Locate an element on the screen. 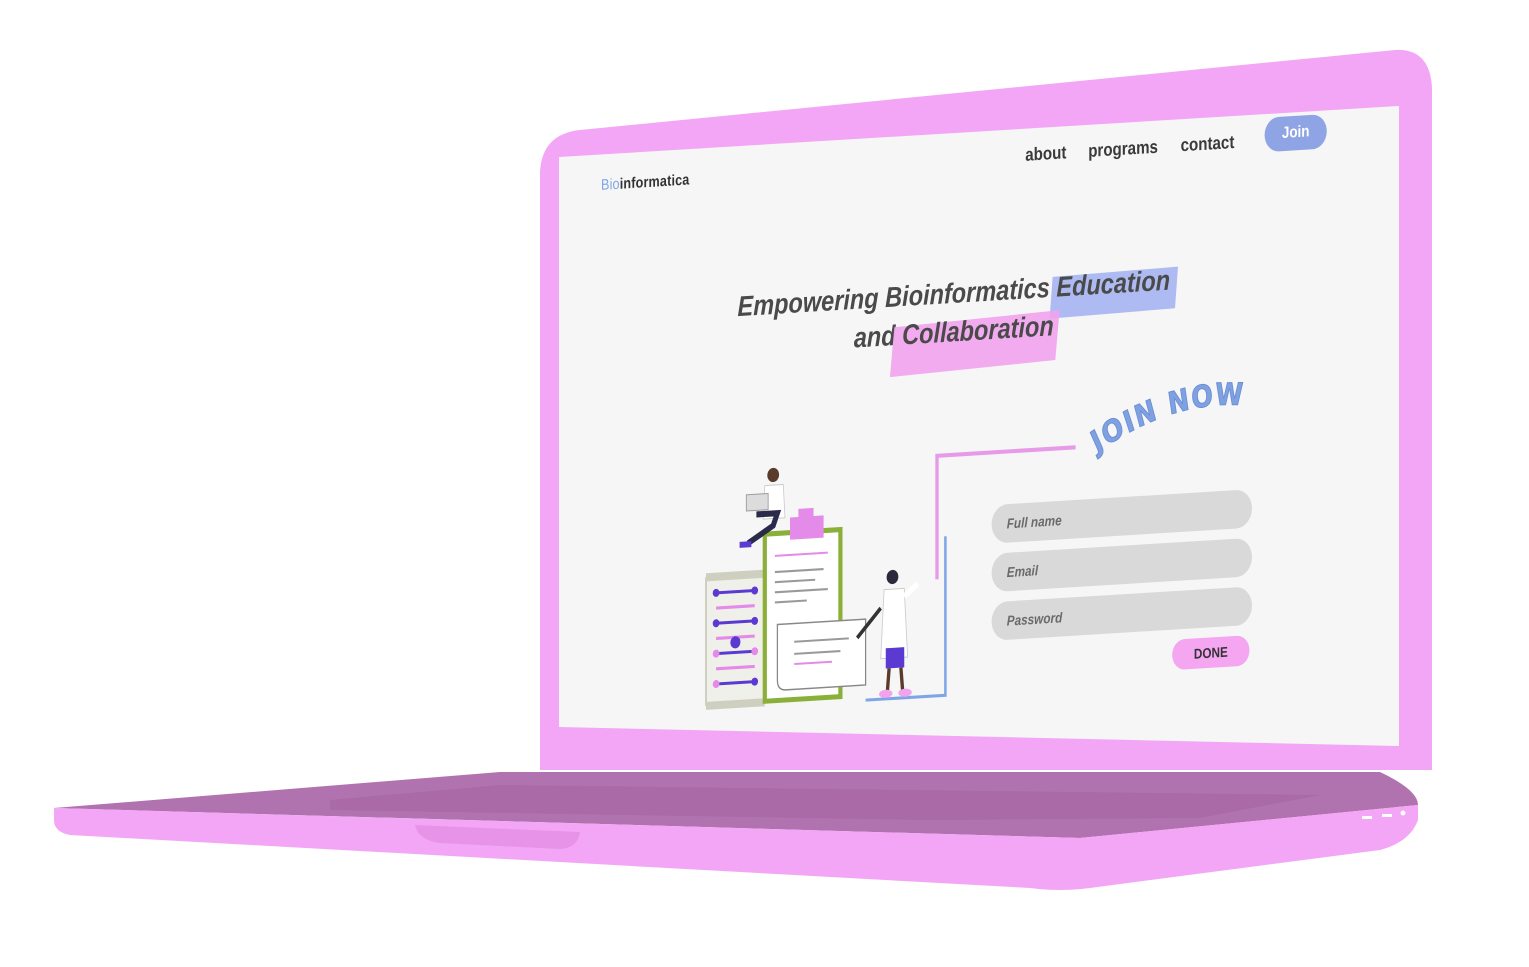 The height and width of the screenshot is (967, 1529). brand-suffix: informatica is located at coordinates (654, 182).